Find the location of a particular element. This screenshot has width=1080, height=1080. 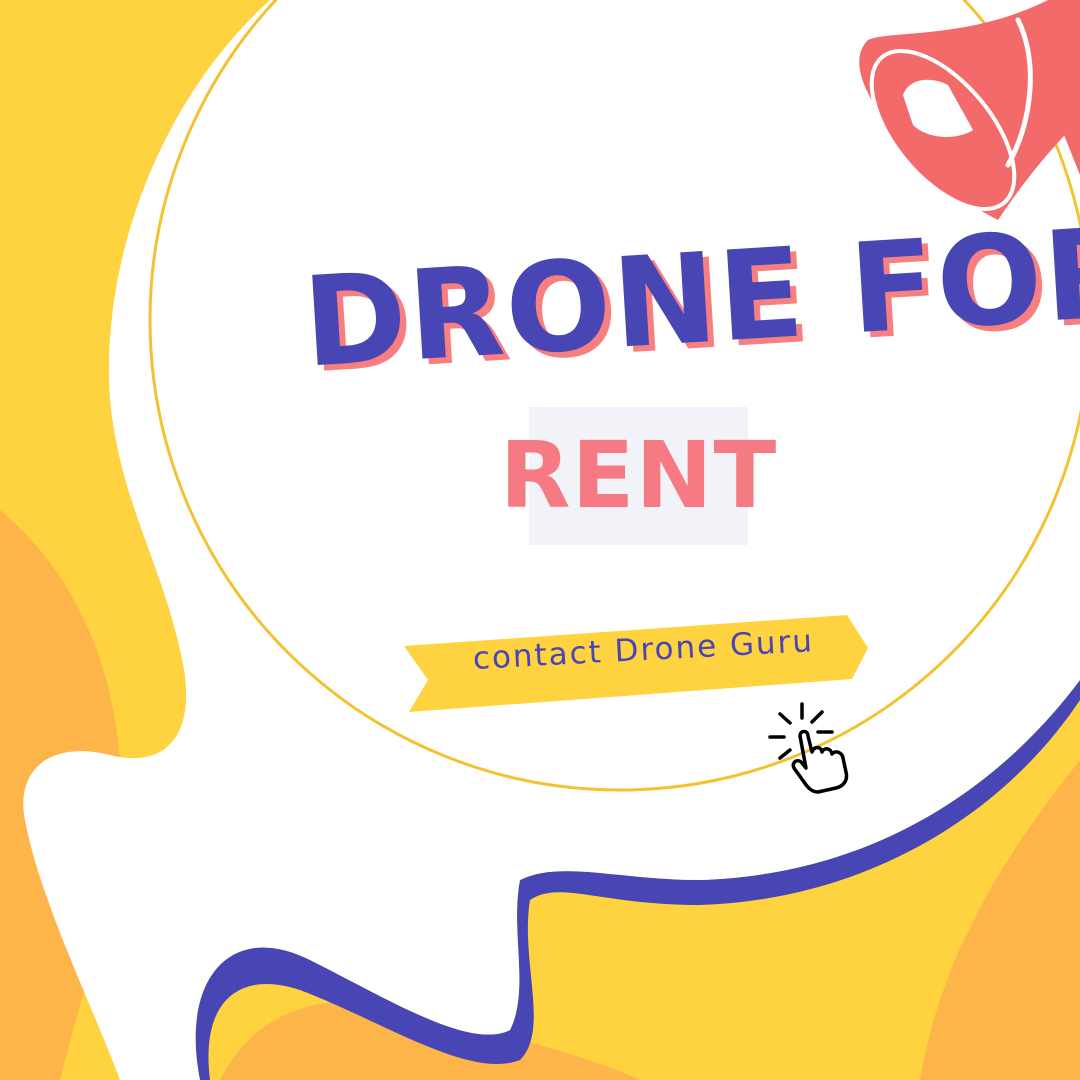

pointer-click-icon is located at coordinates (814, 747).